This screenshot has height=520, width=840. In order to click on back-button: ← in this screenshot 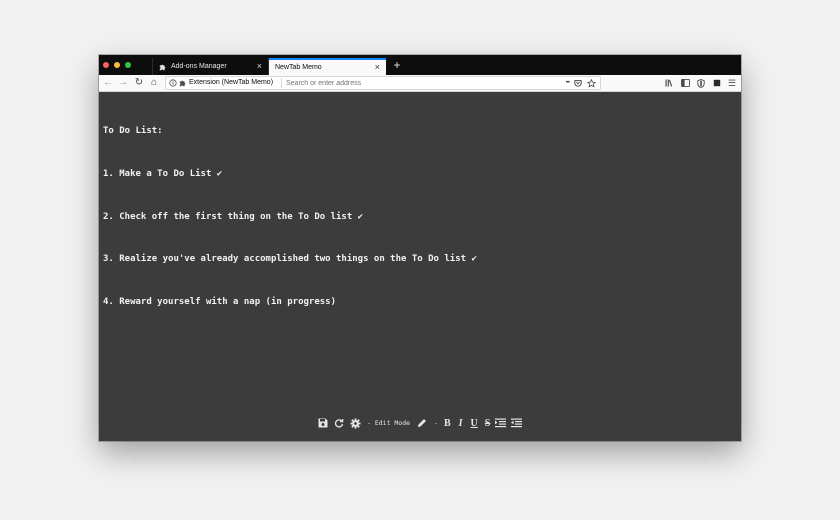, I will do `click(108, 83)`.